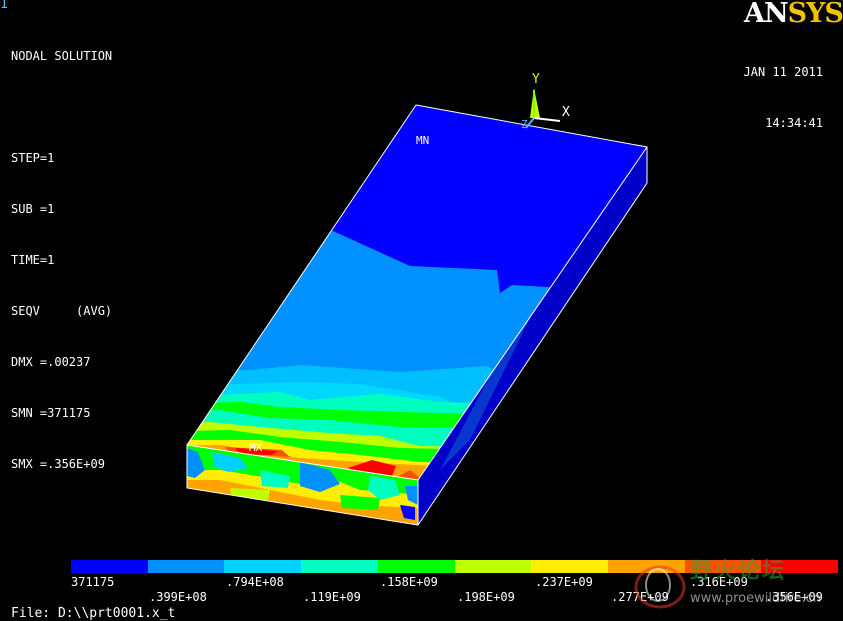  Describe the element at coordinates (660, 587) in the screenshot. I see `flame-logo-icon` at that location.